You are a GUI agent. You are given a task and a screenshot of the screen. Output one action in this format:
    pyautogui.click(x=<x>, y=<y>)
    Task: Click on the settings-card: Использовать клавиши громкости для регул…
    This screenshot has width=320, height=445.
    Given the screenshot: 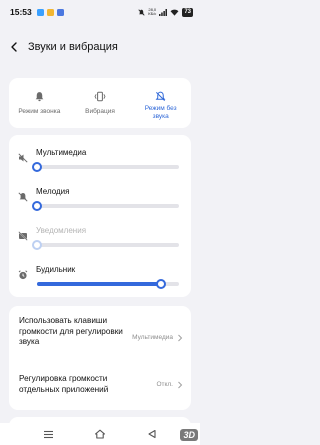 What is the action you would take?
    pyautogui.click(x=100, y=358)
    